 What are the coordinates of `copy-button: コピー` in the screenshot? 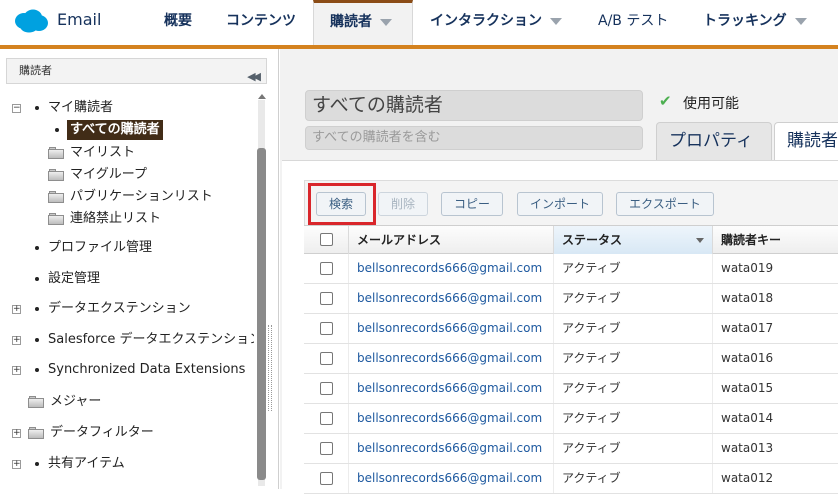 It's located at (472, 204).